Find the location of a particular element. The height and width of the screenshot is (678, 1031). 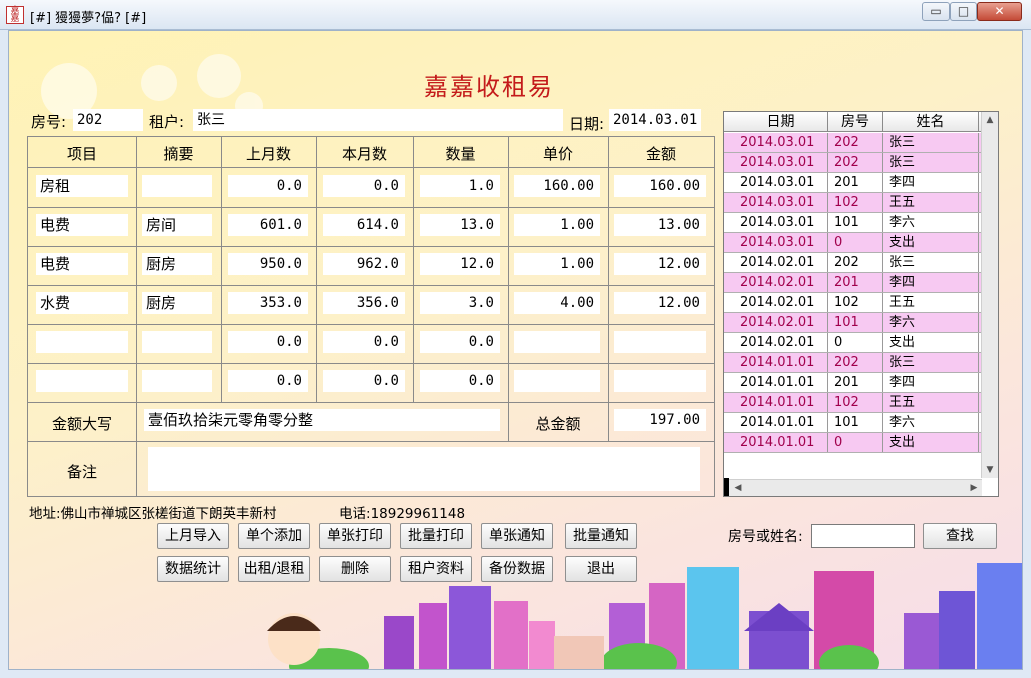

row-4-prev-field: 353.0 is located at coordinates (268, 303).